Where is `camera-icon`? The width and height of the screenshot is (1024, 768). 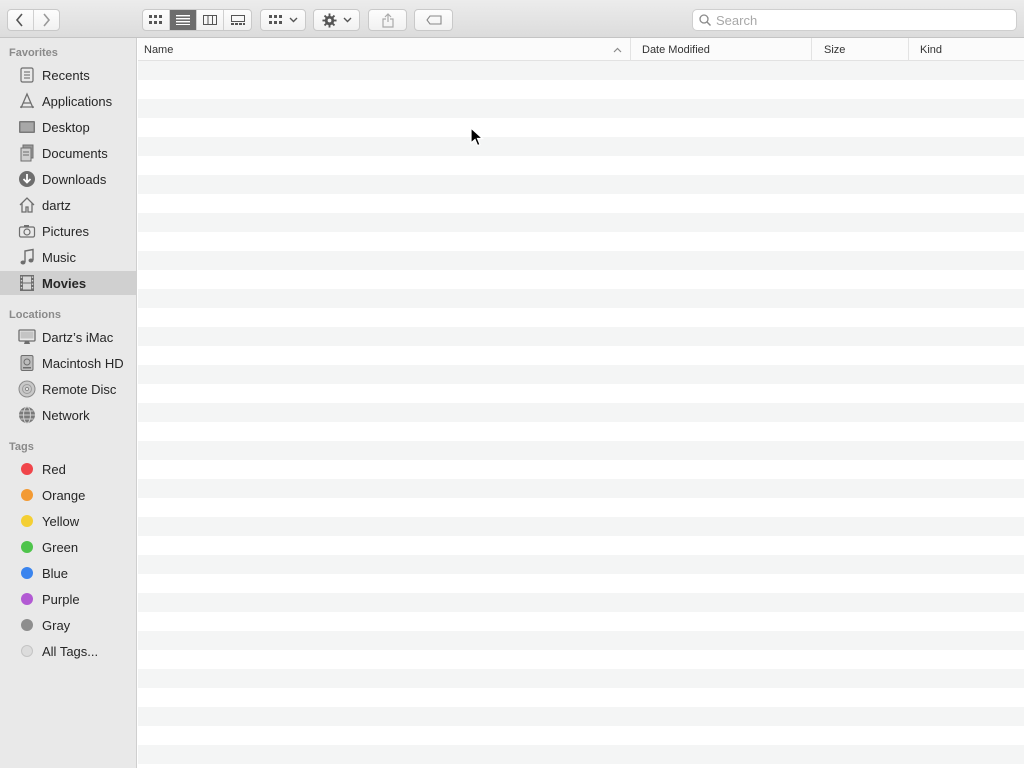 camera-icon is located at coordinates (27, 231).